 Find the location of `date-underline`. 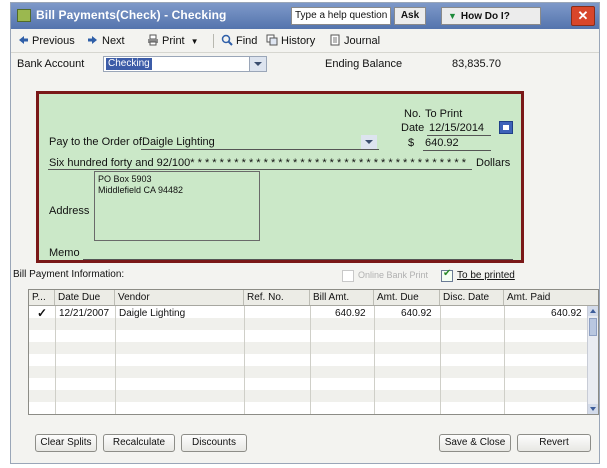

date-underline is located at coordinates (459, 135).